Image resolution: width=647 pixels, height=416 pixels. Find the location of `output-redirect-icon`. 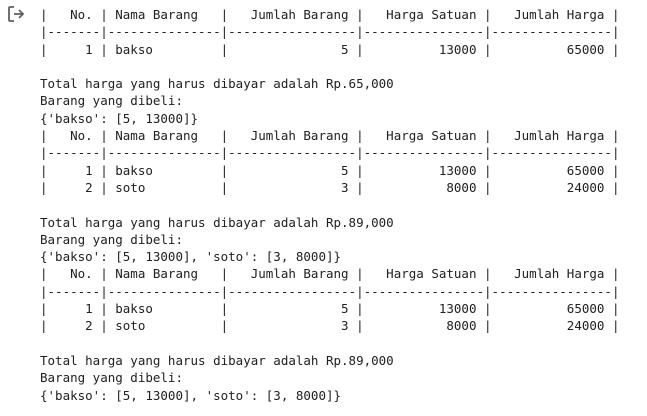

output-redirect-icon is located at coordinates (16, 14).